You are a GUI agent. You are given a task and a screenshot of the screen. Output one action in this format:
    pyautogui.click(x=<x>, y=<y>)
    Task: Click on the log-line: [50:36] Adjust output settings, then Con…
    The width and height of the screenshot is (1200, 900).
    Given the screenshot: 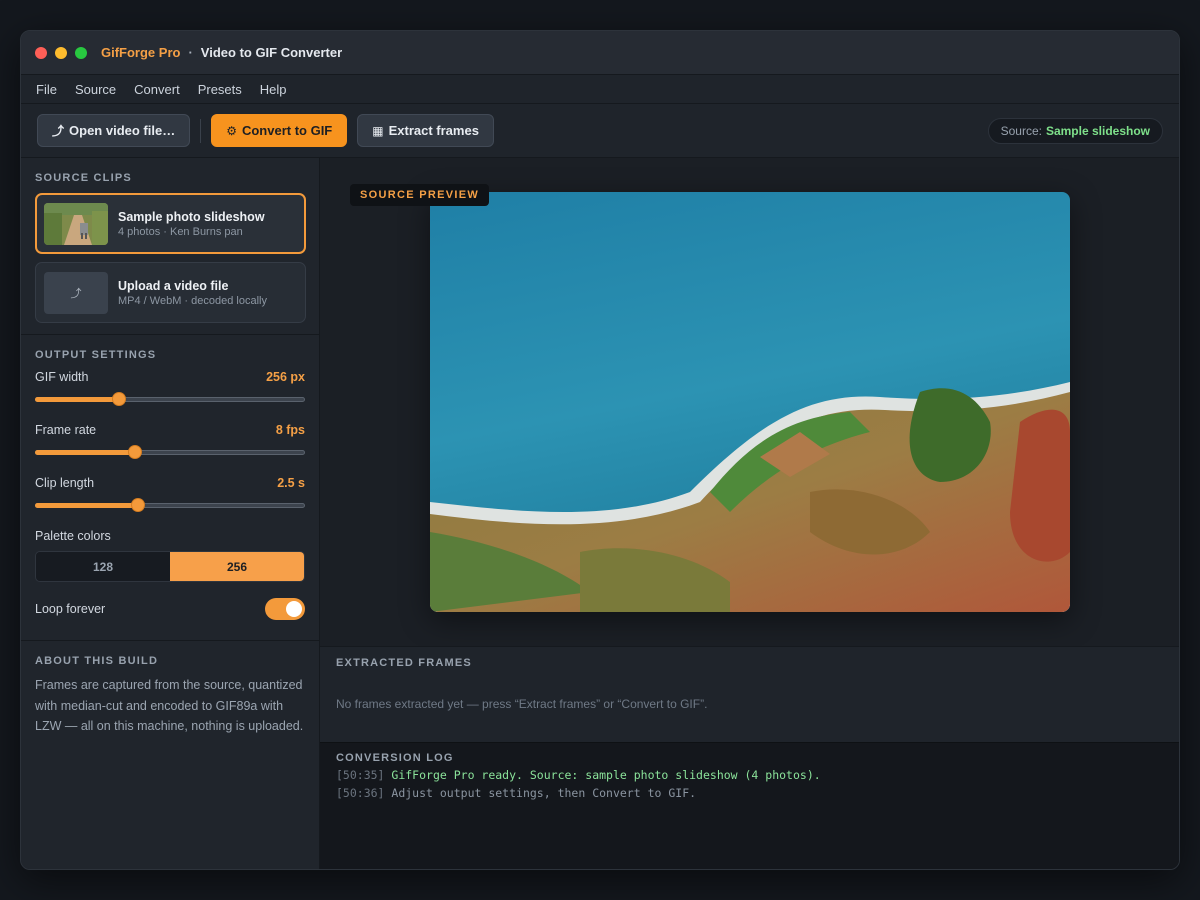 What is the action you would take?
    pyautogui.click(x=749, y=793)
    